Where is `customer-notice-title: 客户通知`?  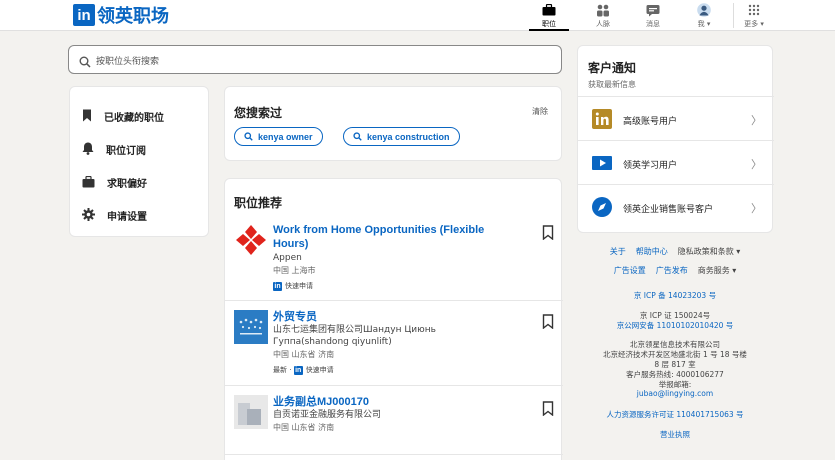
customer-notice-title: 客户通知 is located at coordinates (612, 68).